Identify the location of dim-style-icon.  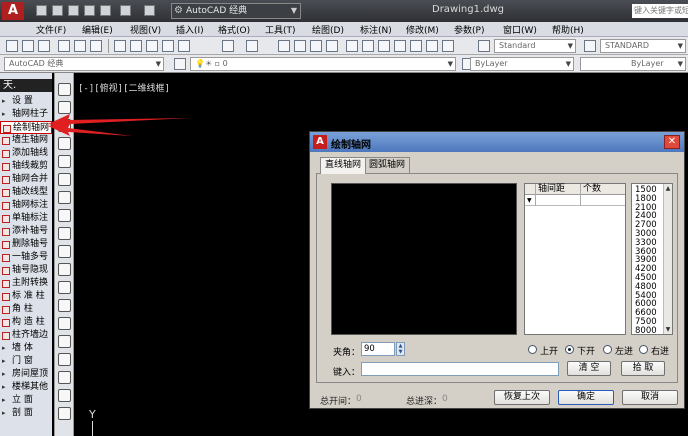
(590, 46).